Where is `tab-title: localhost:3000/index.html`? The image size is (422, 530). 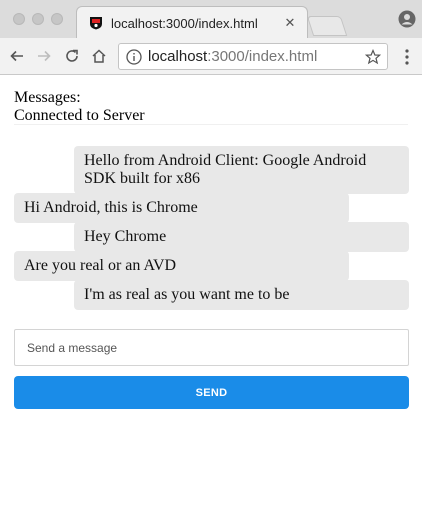 tab-title: localhost:3000/index.html is located at coordinates (184, 23).